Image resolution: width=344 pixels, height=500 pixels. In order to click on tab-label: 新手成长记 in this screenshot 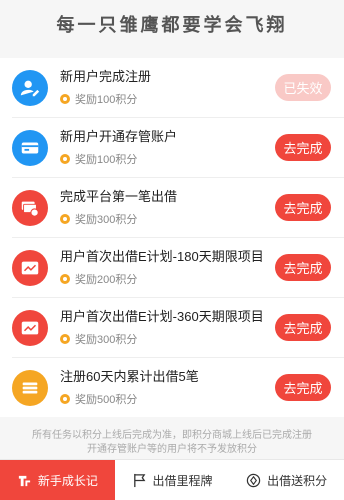, I will do `click(67, 480)`.